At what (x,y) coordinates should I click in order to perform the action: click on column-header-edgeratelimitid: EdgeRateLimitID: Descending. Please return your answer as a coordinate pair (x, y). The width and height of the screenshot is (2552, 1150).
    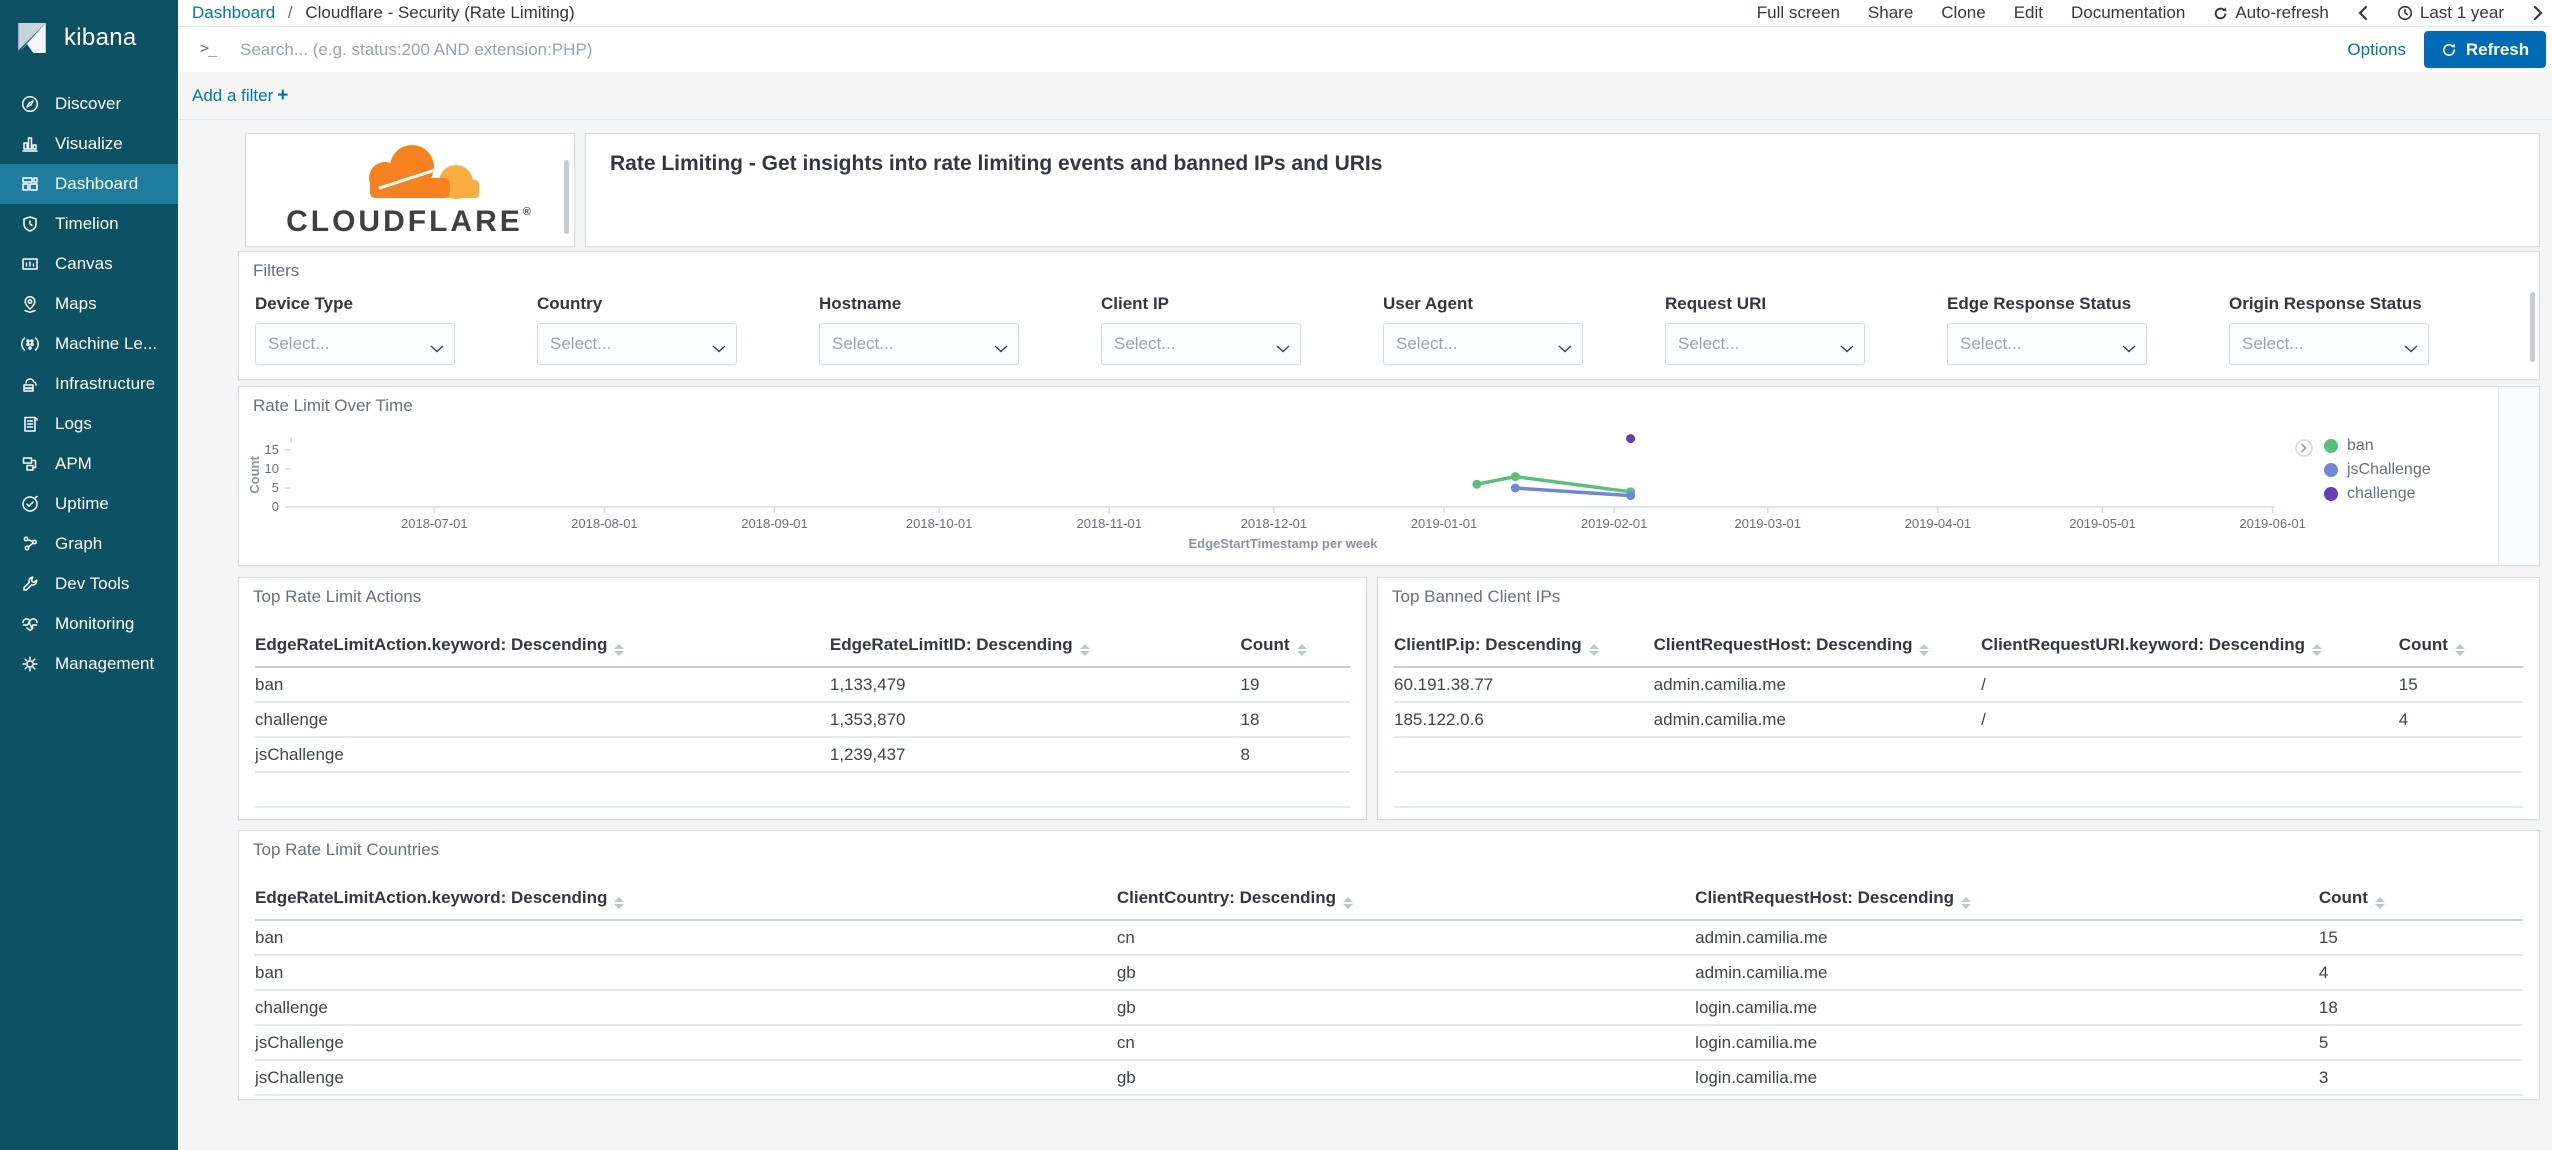
    Looking at the image, I should click on (1035, 646).